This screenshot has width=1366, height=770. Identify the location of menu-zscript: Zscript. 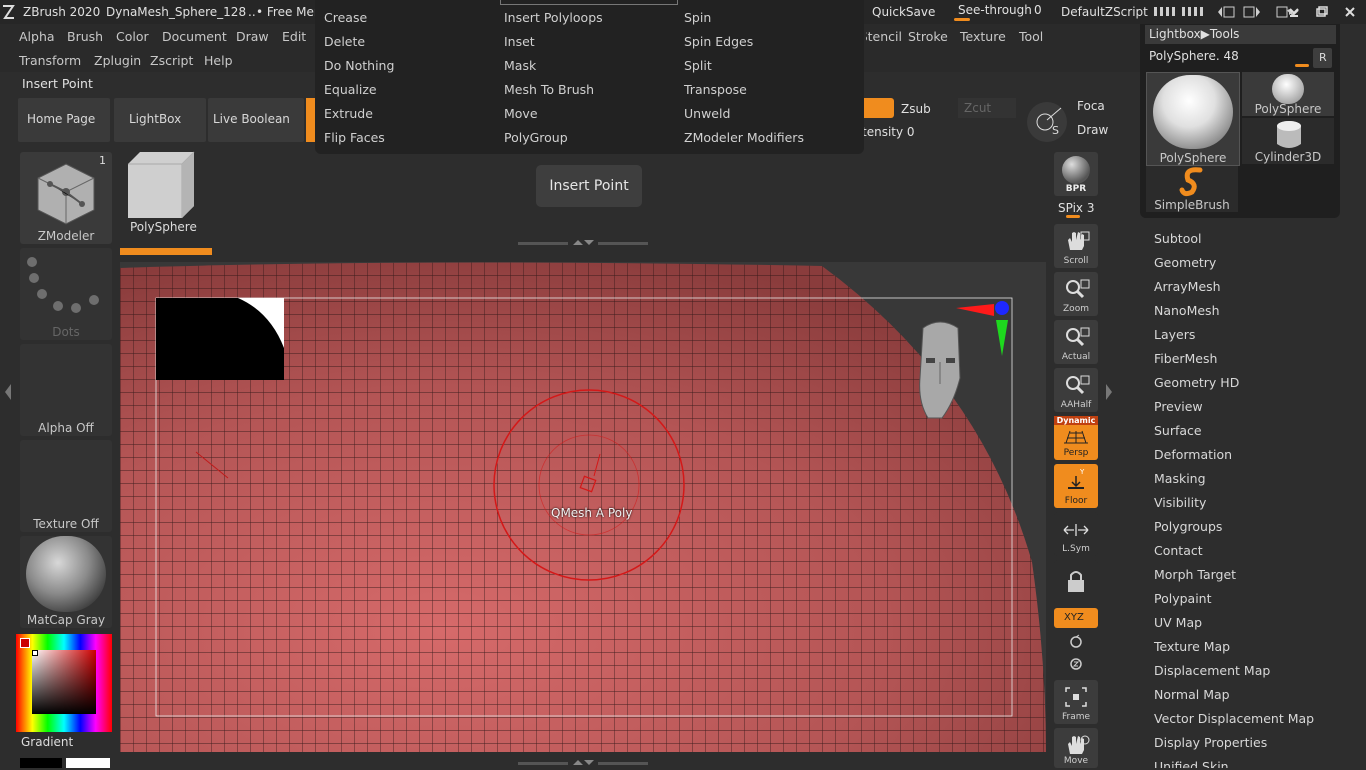
(171, 60).